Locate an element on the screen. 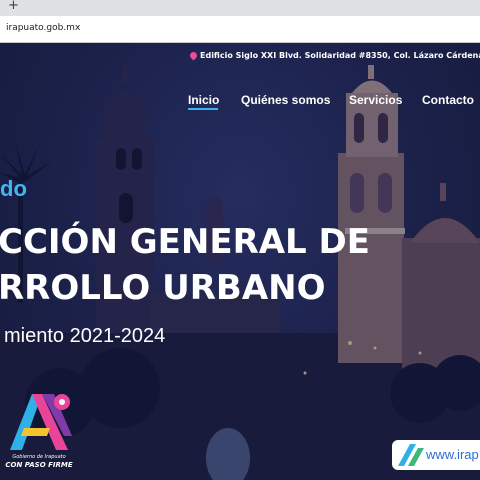  hero-period: miento 2021-2024 is located at coordinates (85, 336).